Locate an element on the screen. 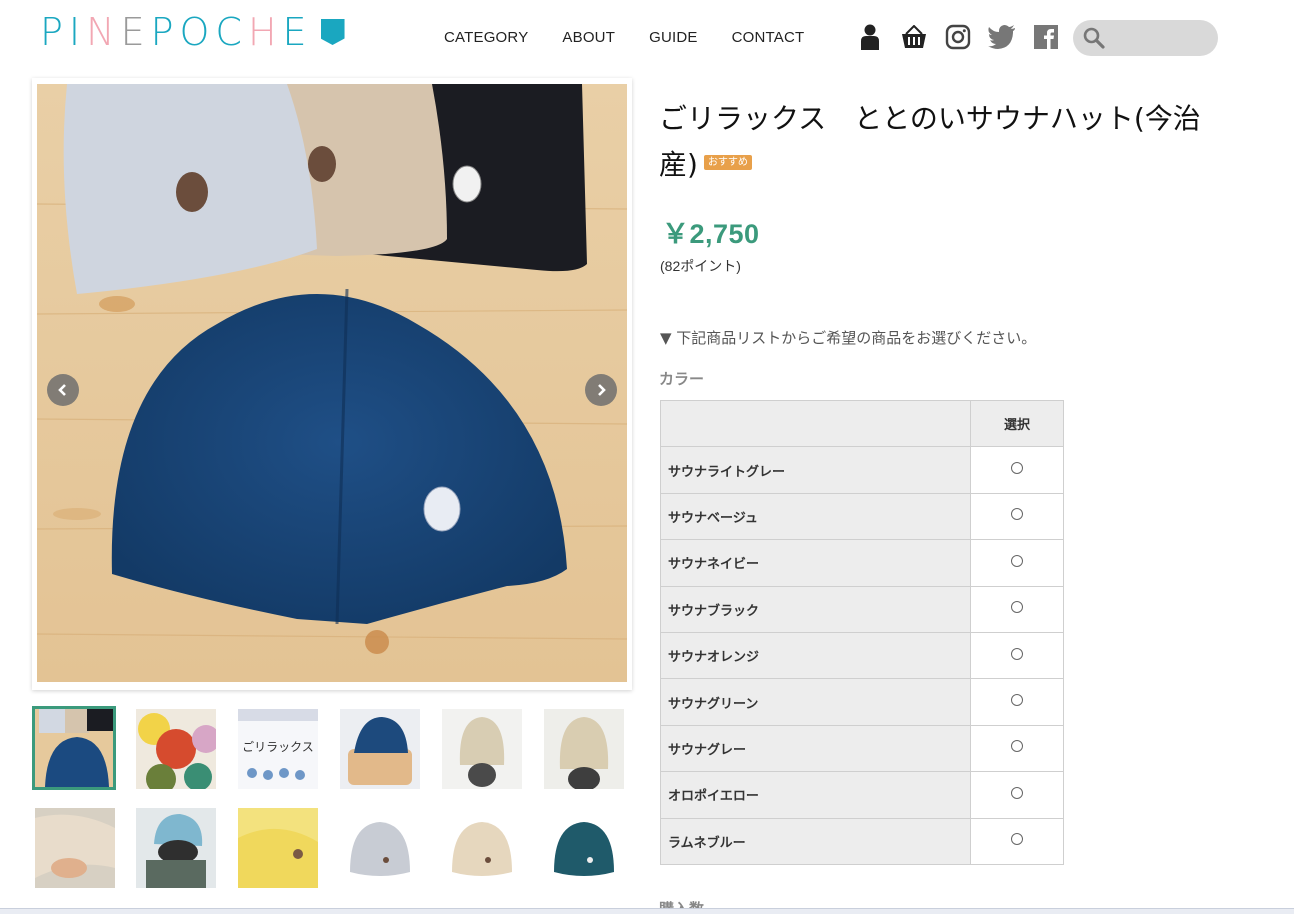  search-icon is located at coordinates (1094, 38).